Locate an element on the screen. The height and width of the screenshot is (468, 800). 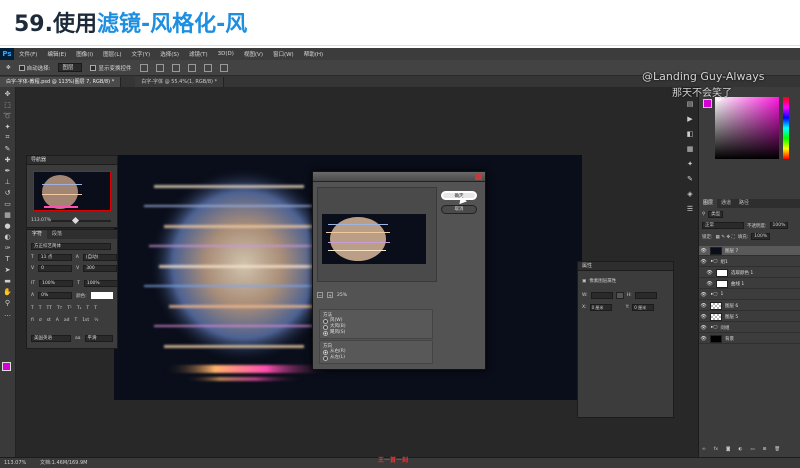
ligature-icon: fi is located at coordinates (32, 320).